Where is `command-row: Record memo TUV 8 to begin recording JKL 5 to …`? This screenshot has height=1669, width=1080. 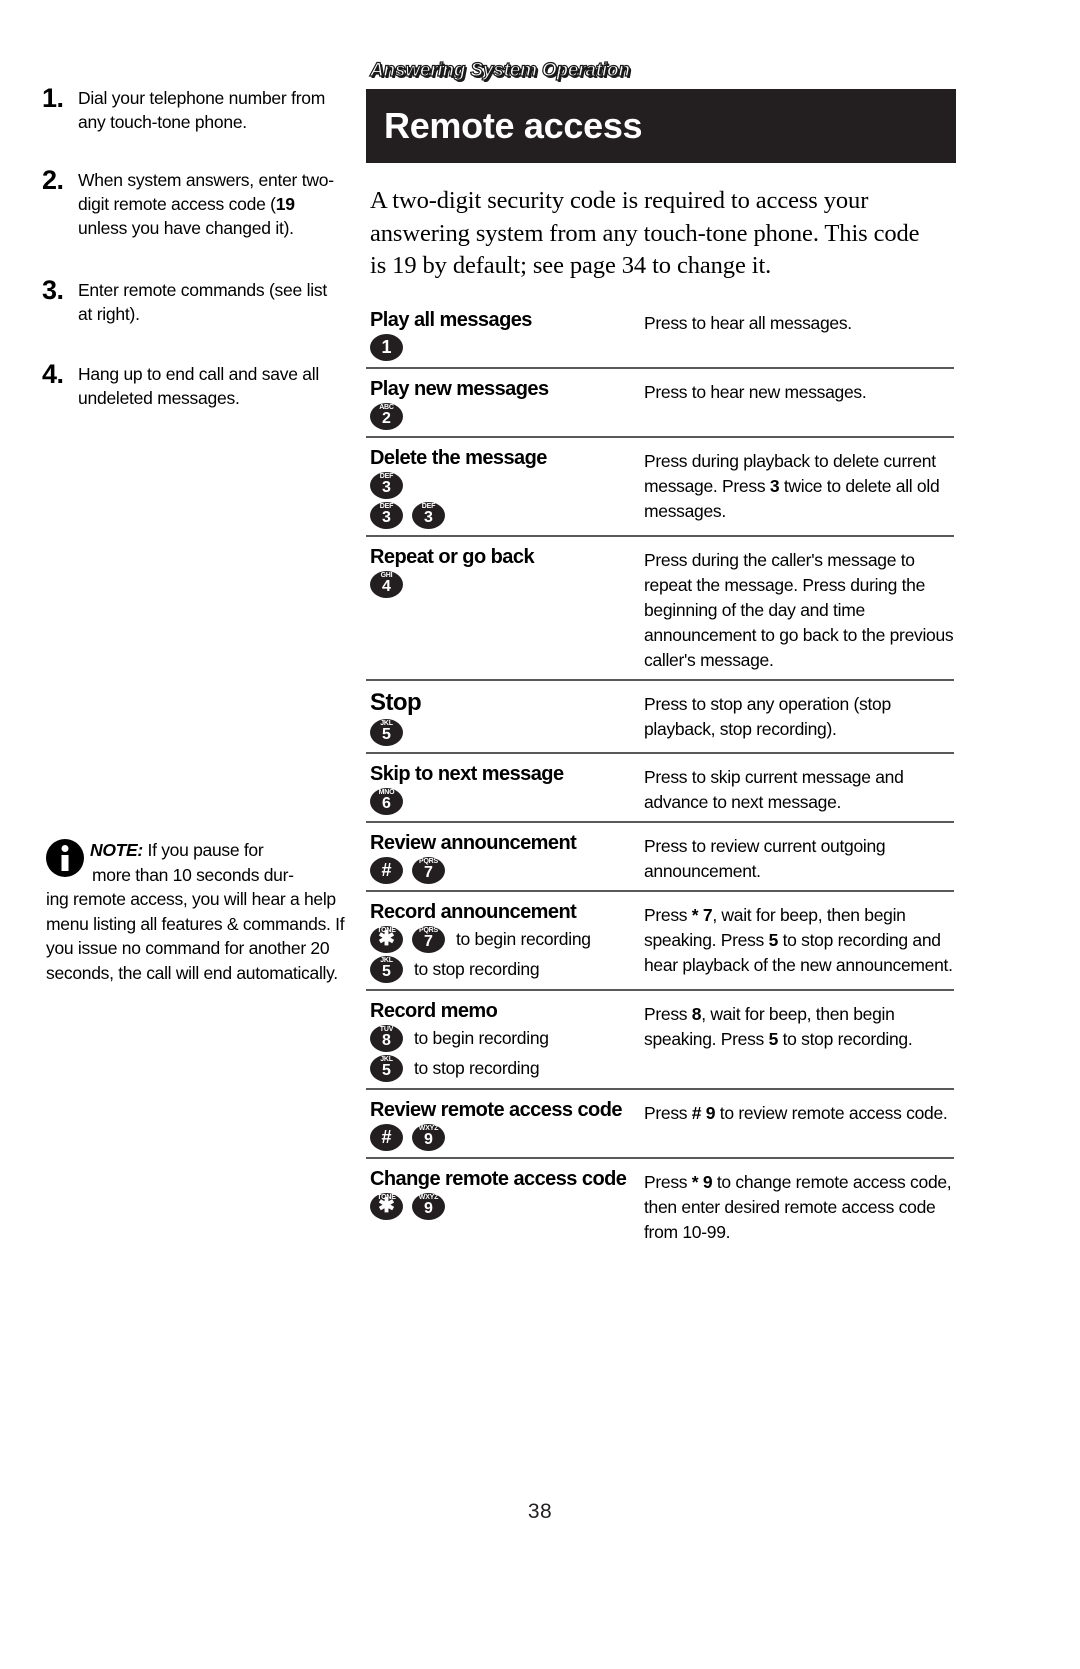 command-row: Record memo TUV 8 to begin recording JKL 5 to … is located at coordinates (660, 1038).